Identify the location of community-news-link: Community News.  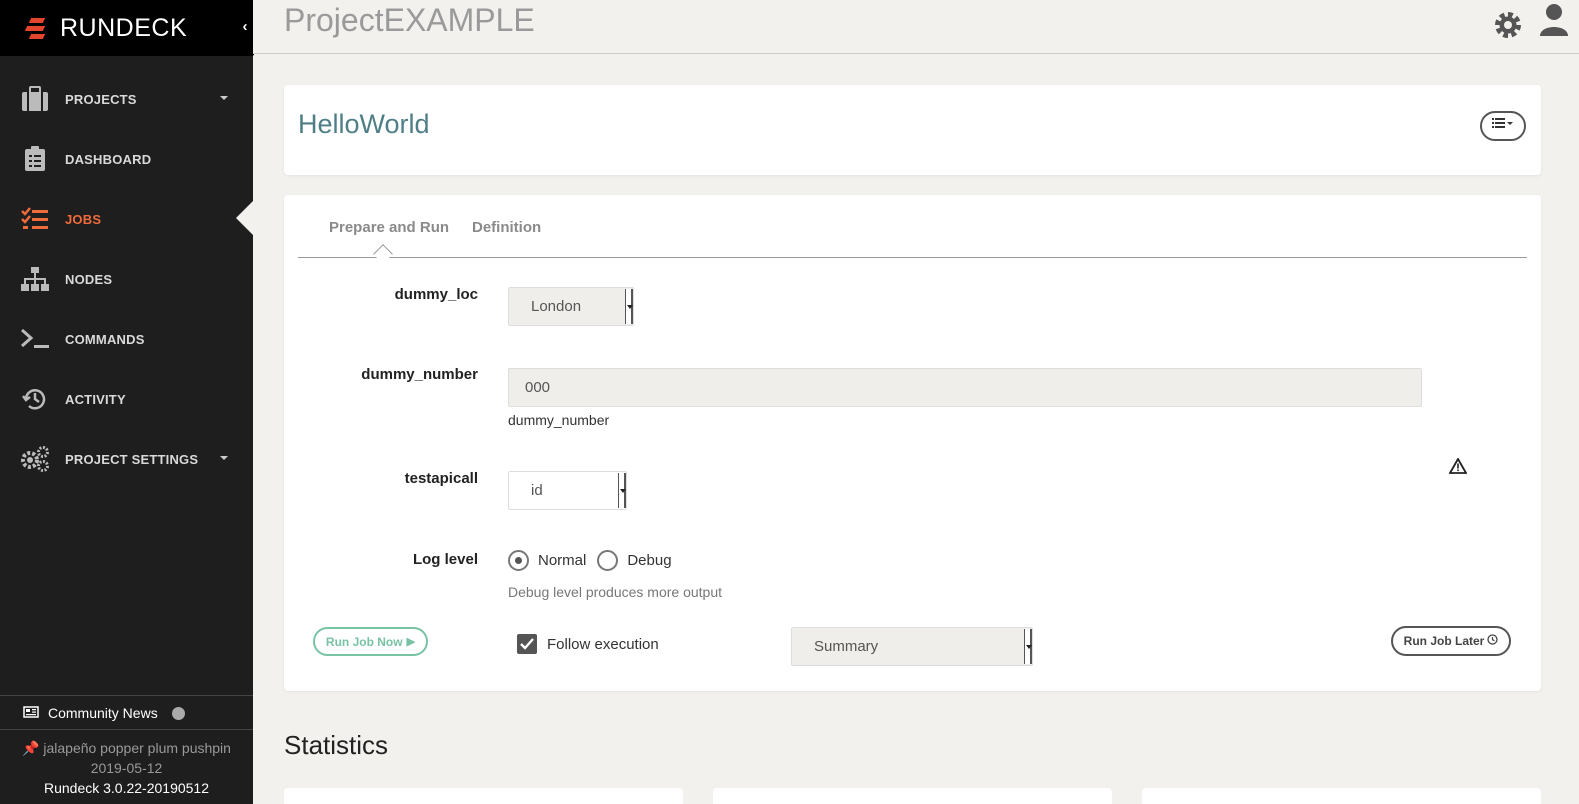
(126, 712).